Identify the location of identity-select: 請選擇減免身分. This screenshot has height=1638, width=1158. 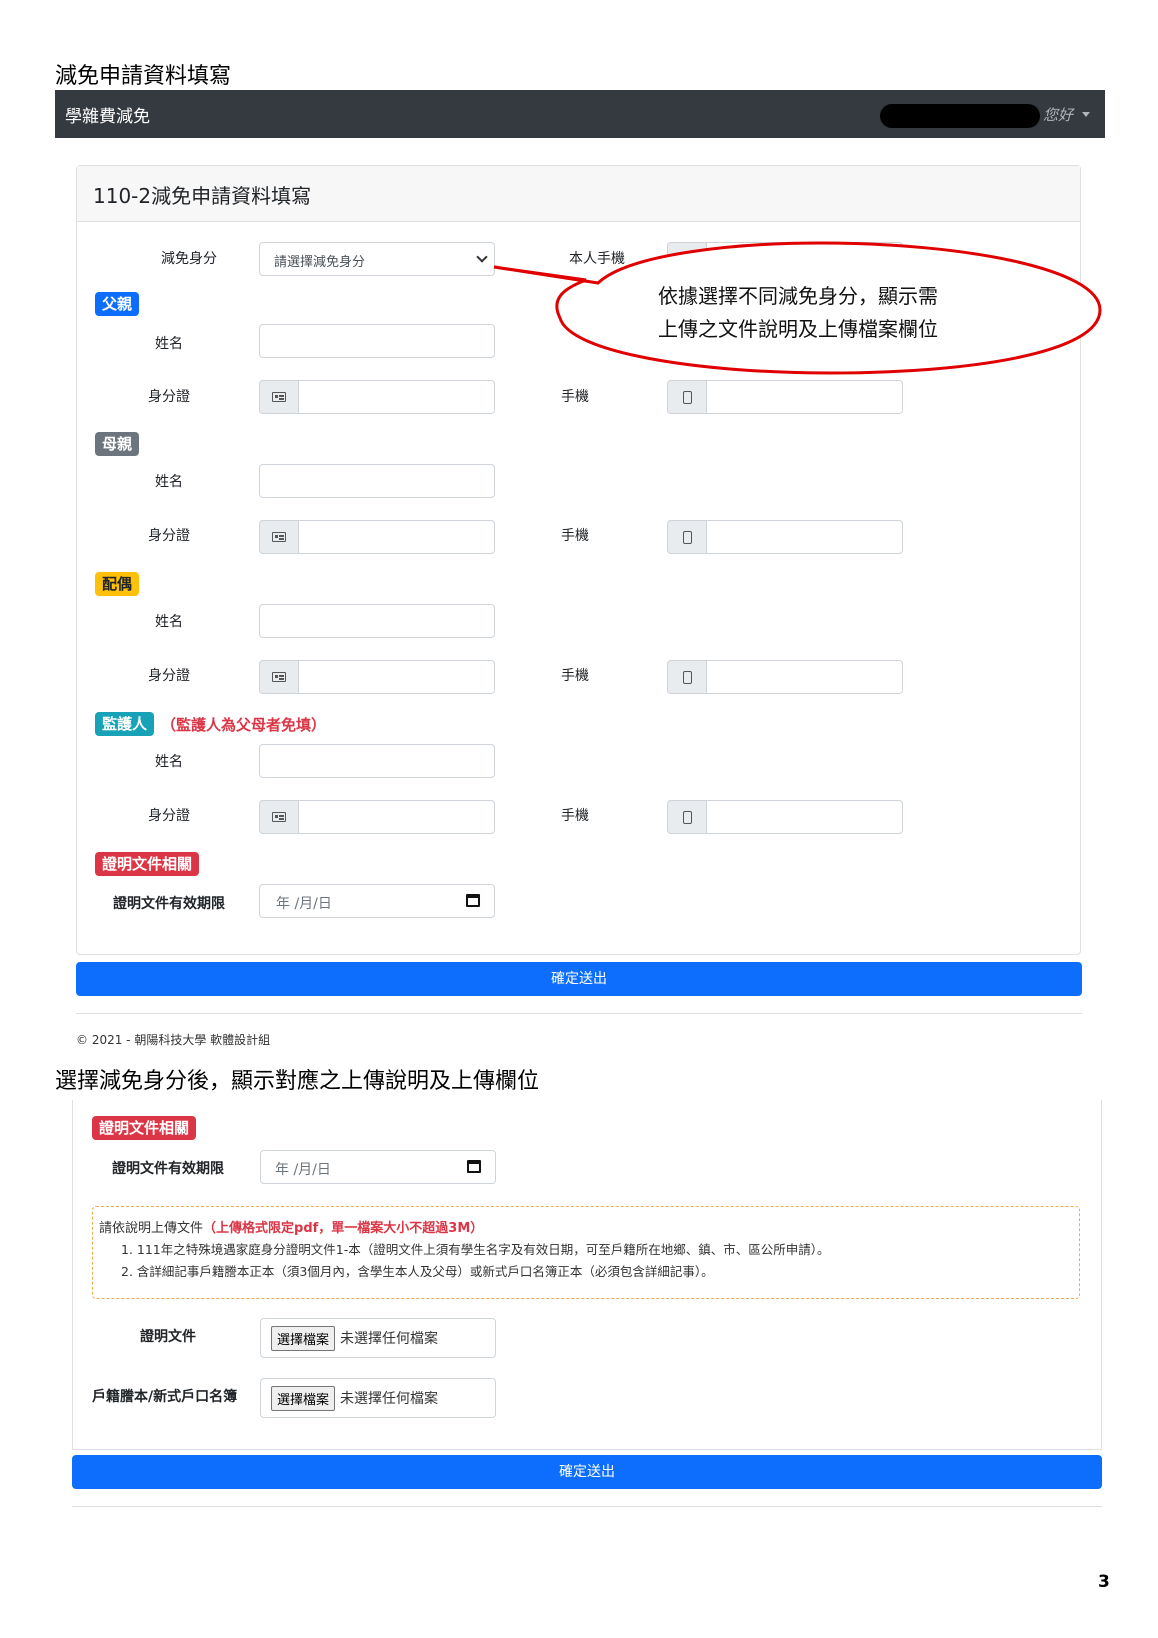
(377, 259).